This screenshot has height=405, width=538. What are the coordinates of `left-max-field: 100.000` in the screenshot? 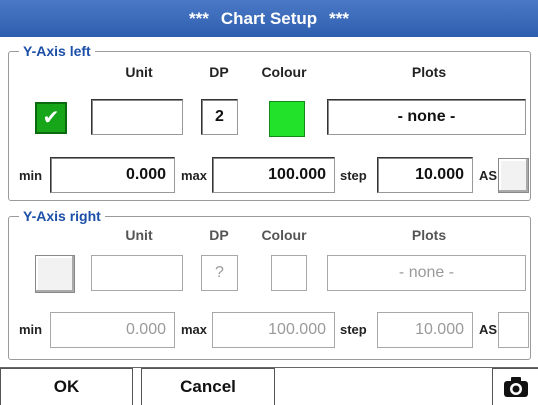 It's located at (273, 175).